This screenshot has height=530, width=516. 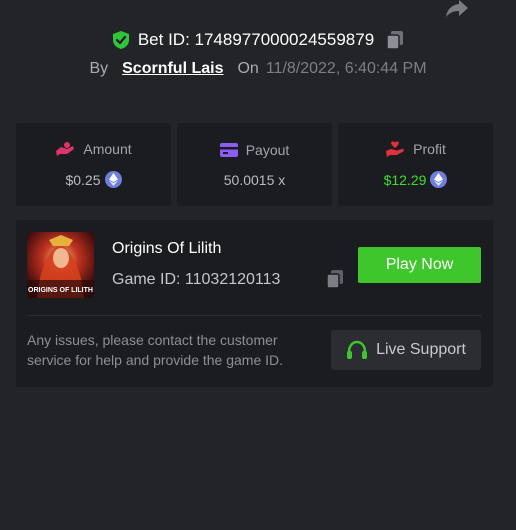 I want to click on live-support-button: Live Support, so click(x=406, y=350).